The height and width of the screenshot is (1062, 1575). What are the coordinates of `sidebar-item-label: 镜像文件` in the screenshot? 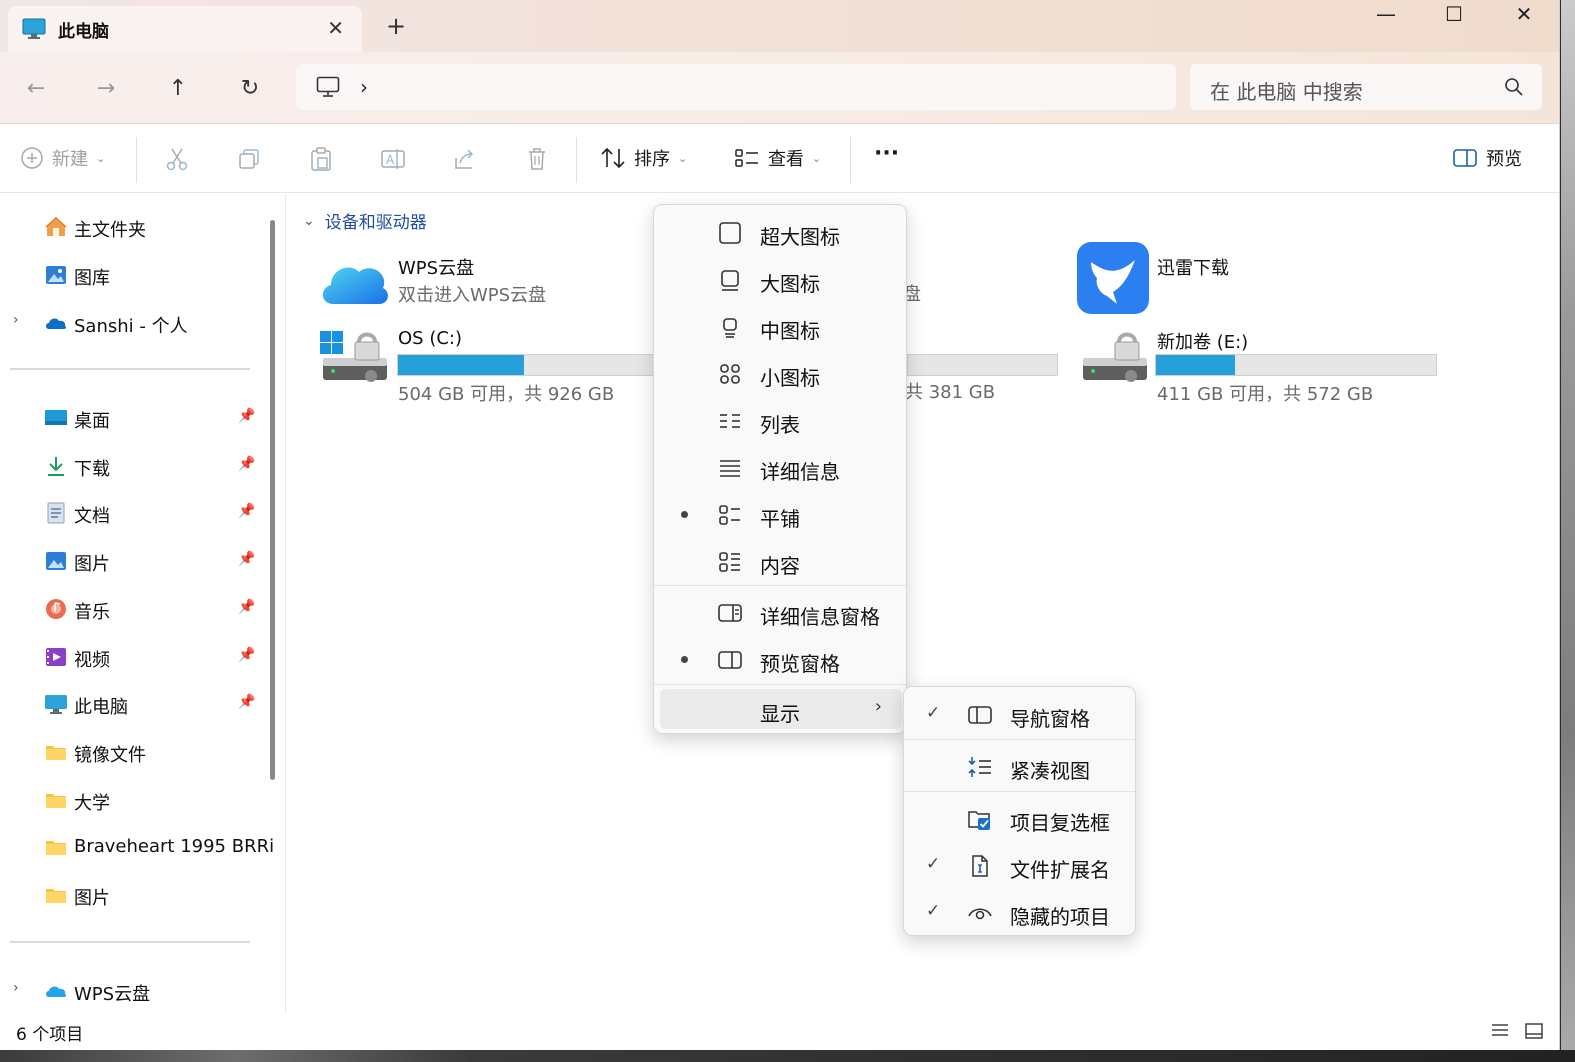 It's located at (110, 755).